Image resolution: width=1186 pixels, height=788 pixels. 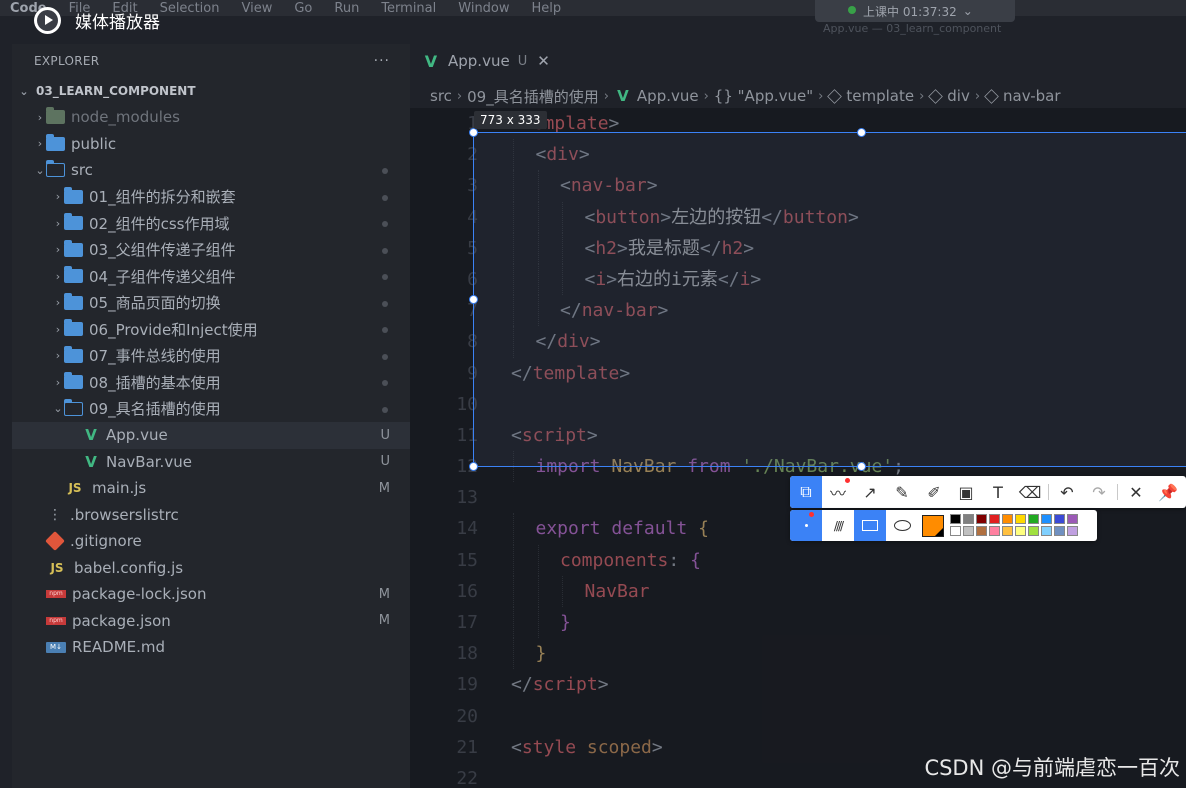 What do you see at coordinates (838, 492) in the screenshot?
I see `polyline-icon: 〰` at bounding box center [838, 492].